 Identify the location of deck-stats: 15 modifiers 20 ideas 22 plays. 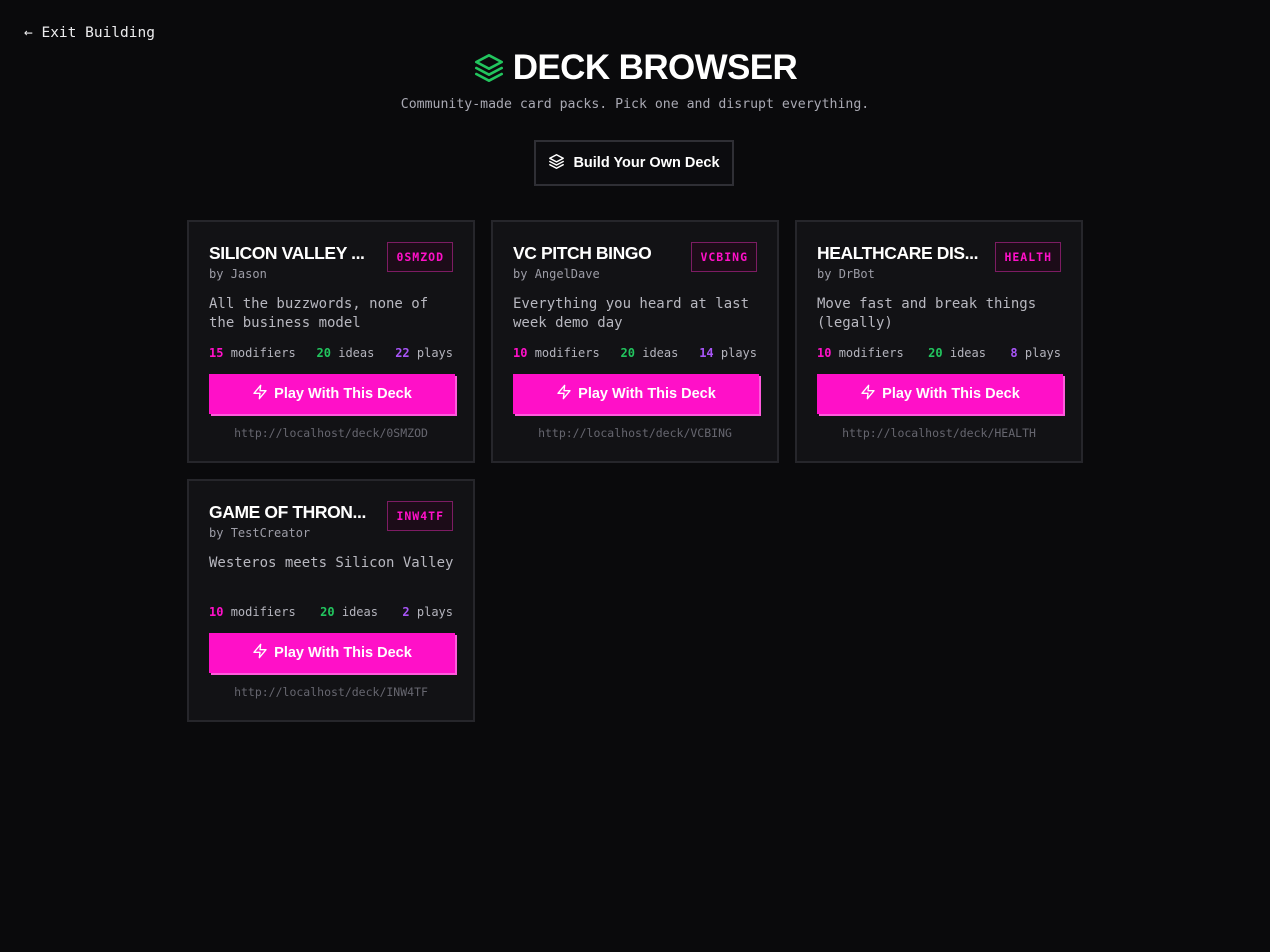
(331, 353).